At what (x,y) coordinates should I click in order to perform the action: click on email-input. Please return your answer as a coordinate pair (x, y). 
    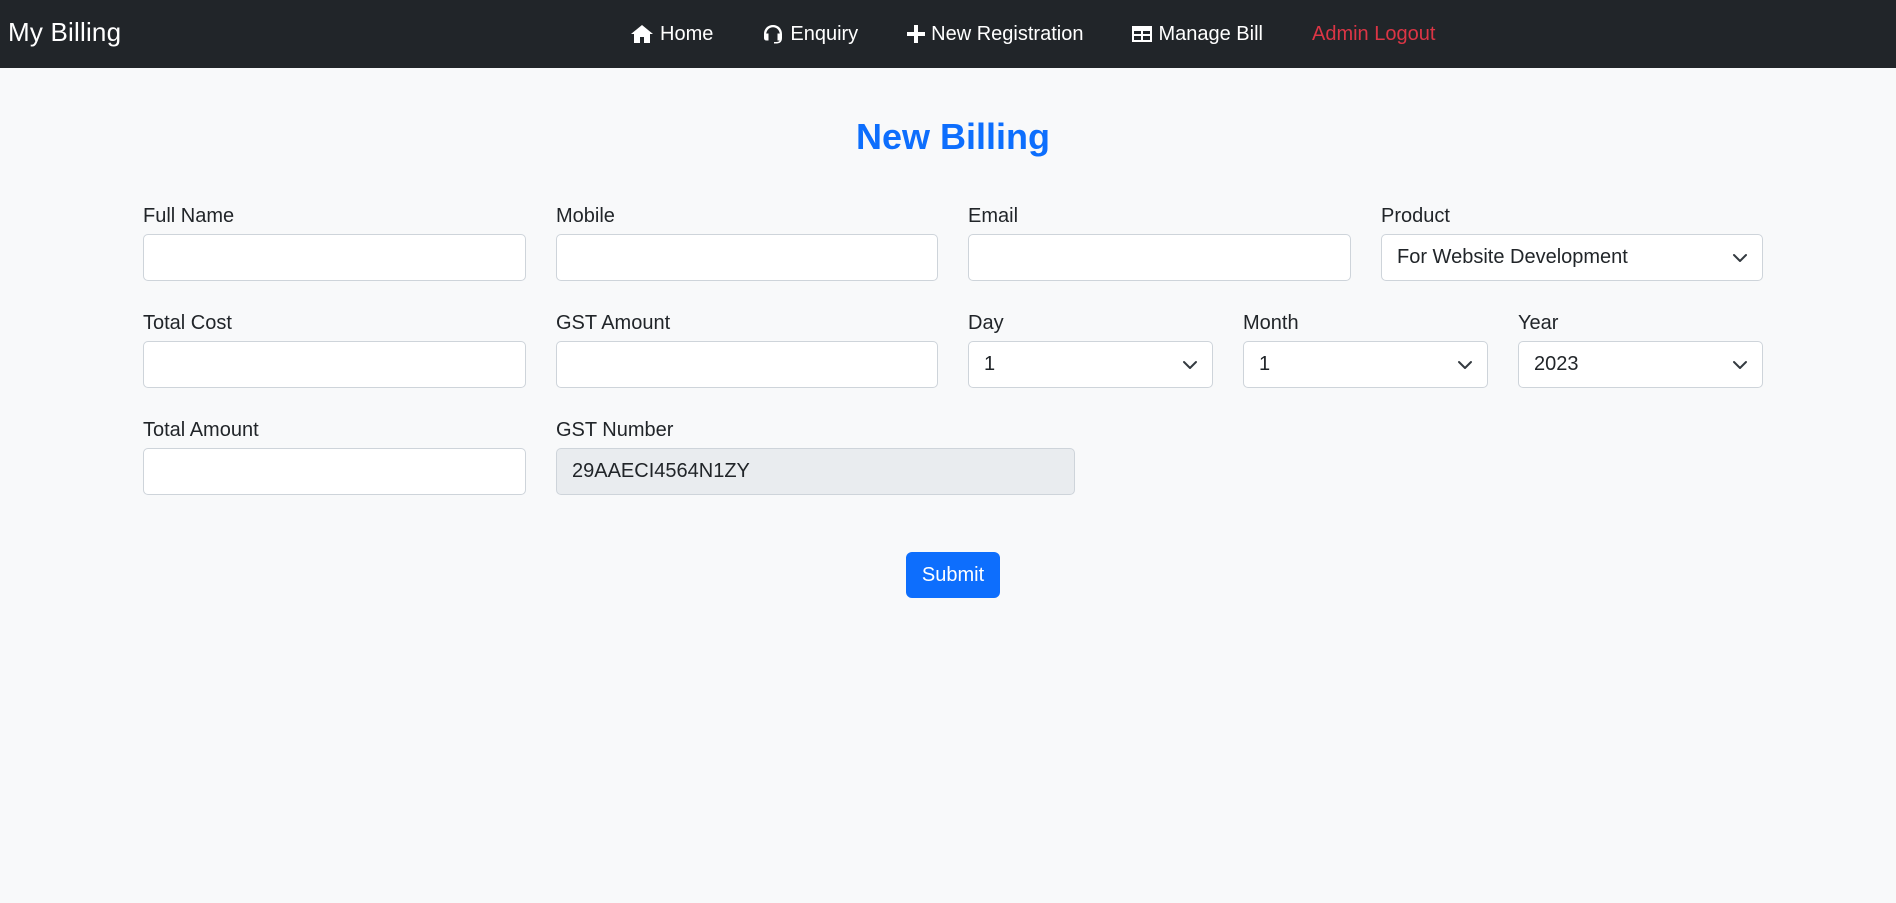
    Looking at the image, I should click on (1159, 257).